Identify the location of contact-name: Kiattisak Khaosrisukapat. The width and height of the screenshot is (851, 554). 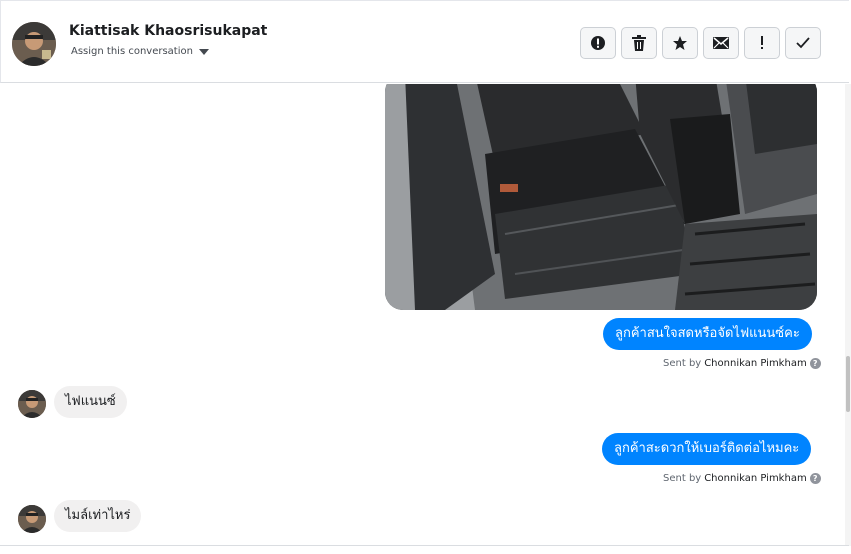
(168, 31).